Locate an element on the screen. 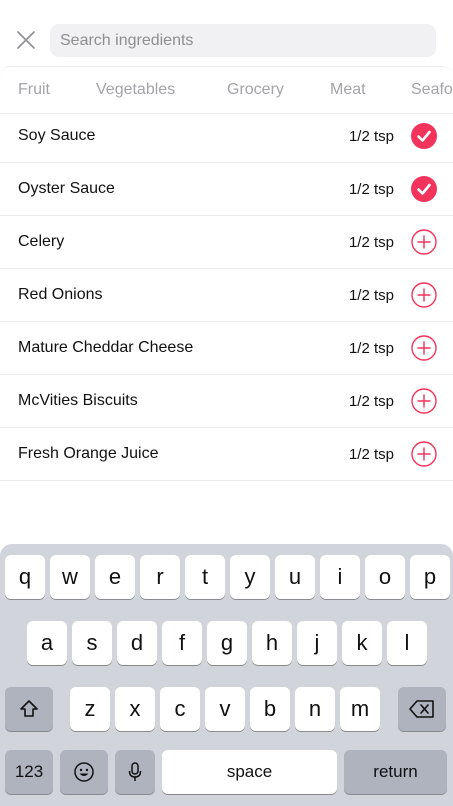 The image size is (453, 806). ingredient-name: McVities Biscuits is located at coordinates (78, 400).